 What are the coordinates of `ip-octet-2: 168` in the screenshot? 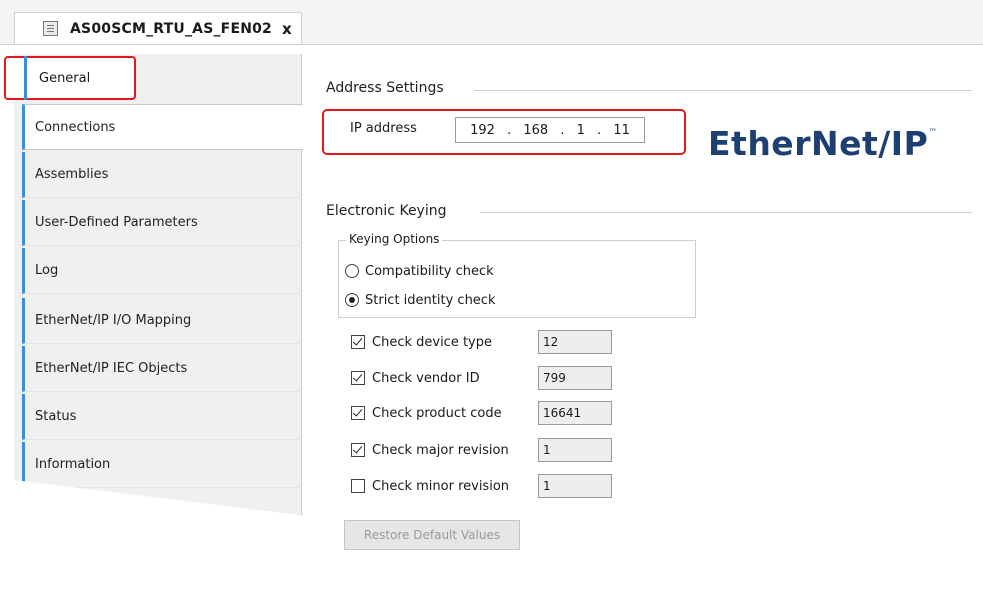 It's located at (535, 130).